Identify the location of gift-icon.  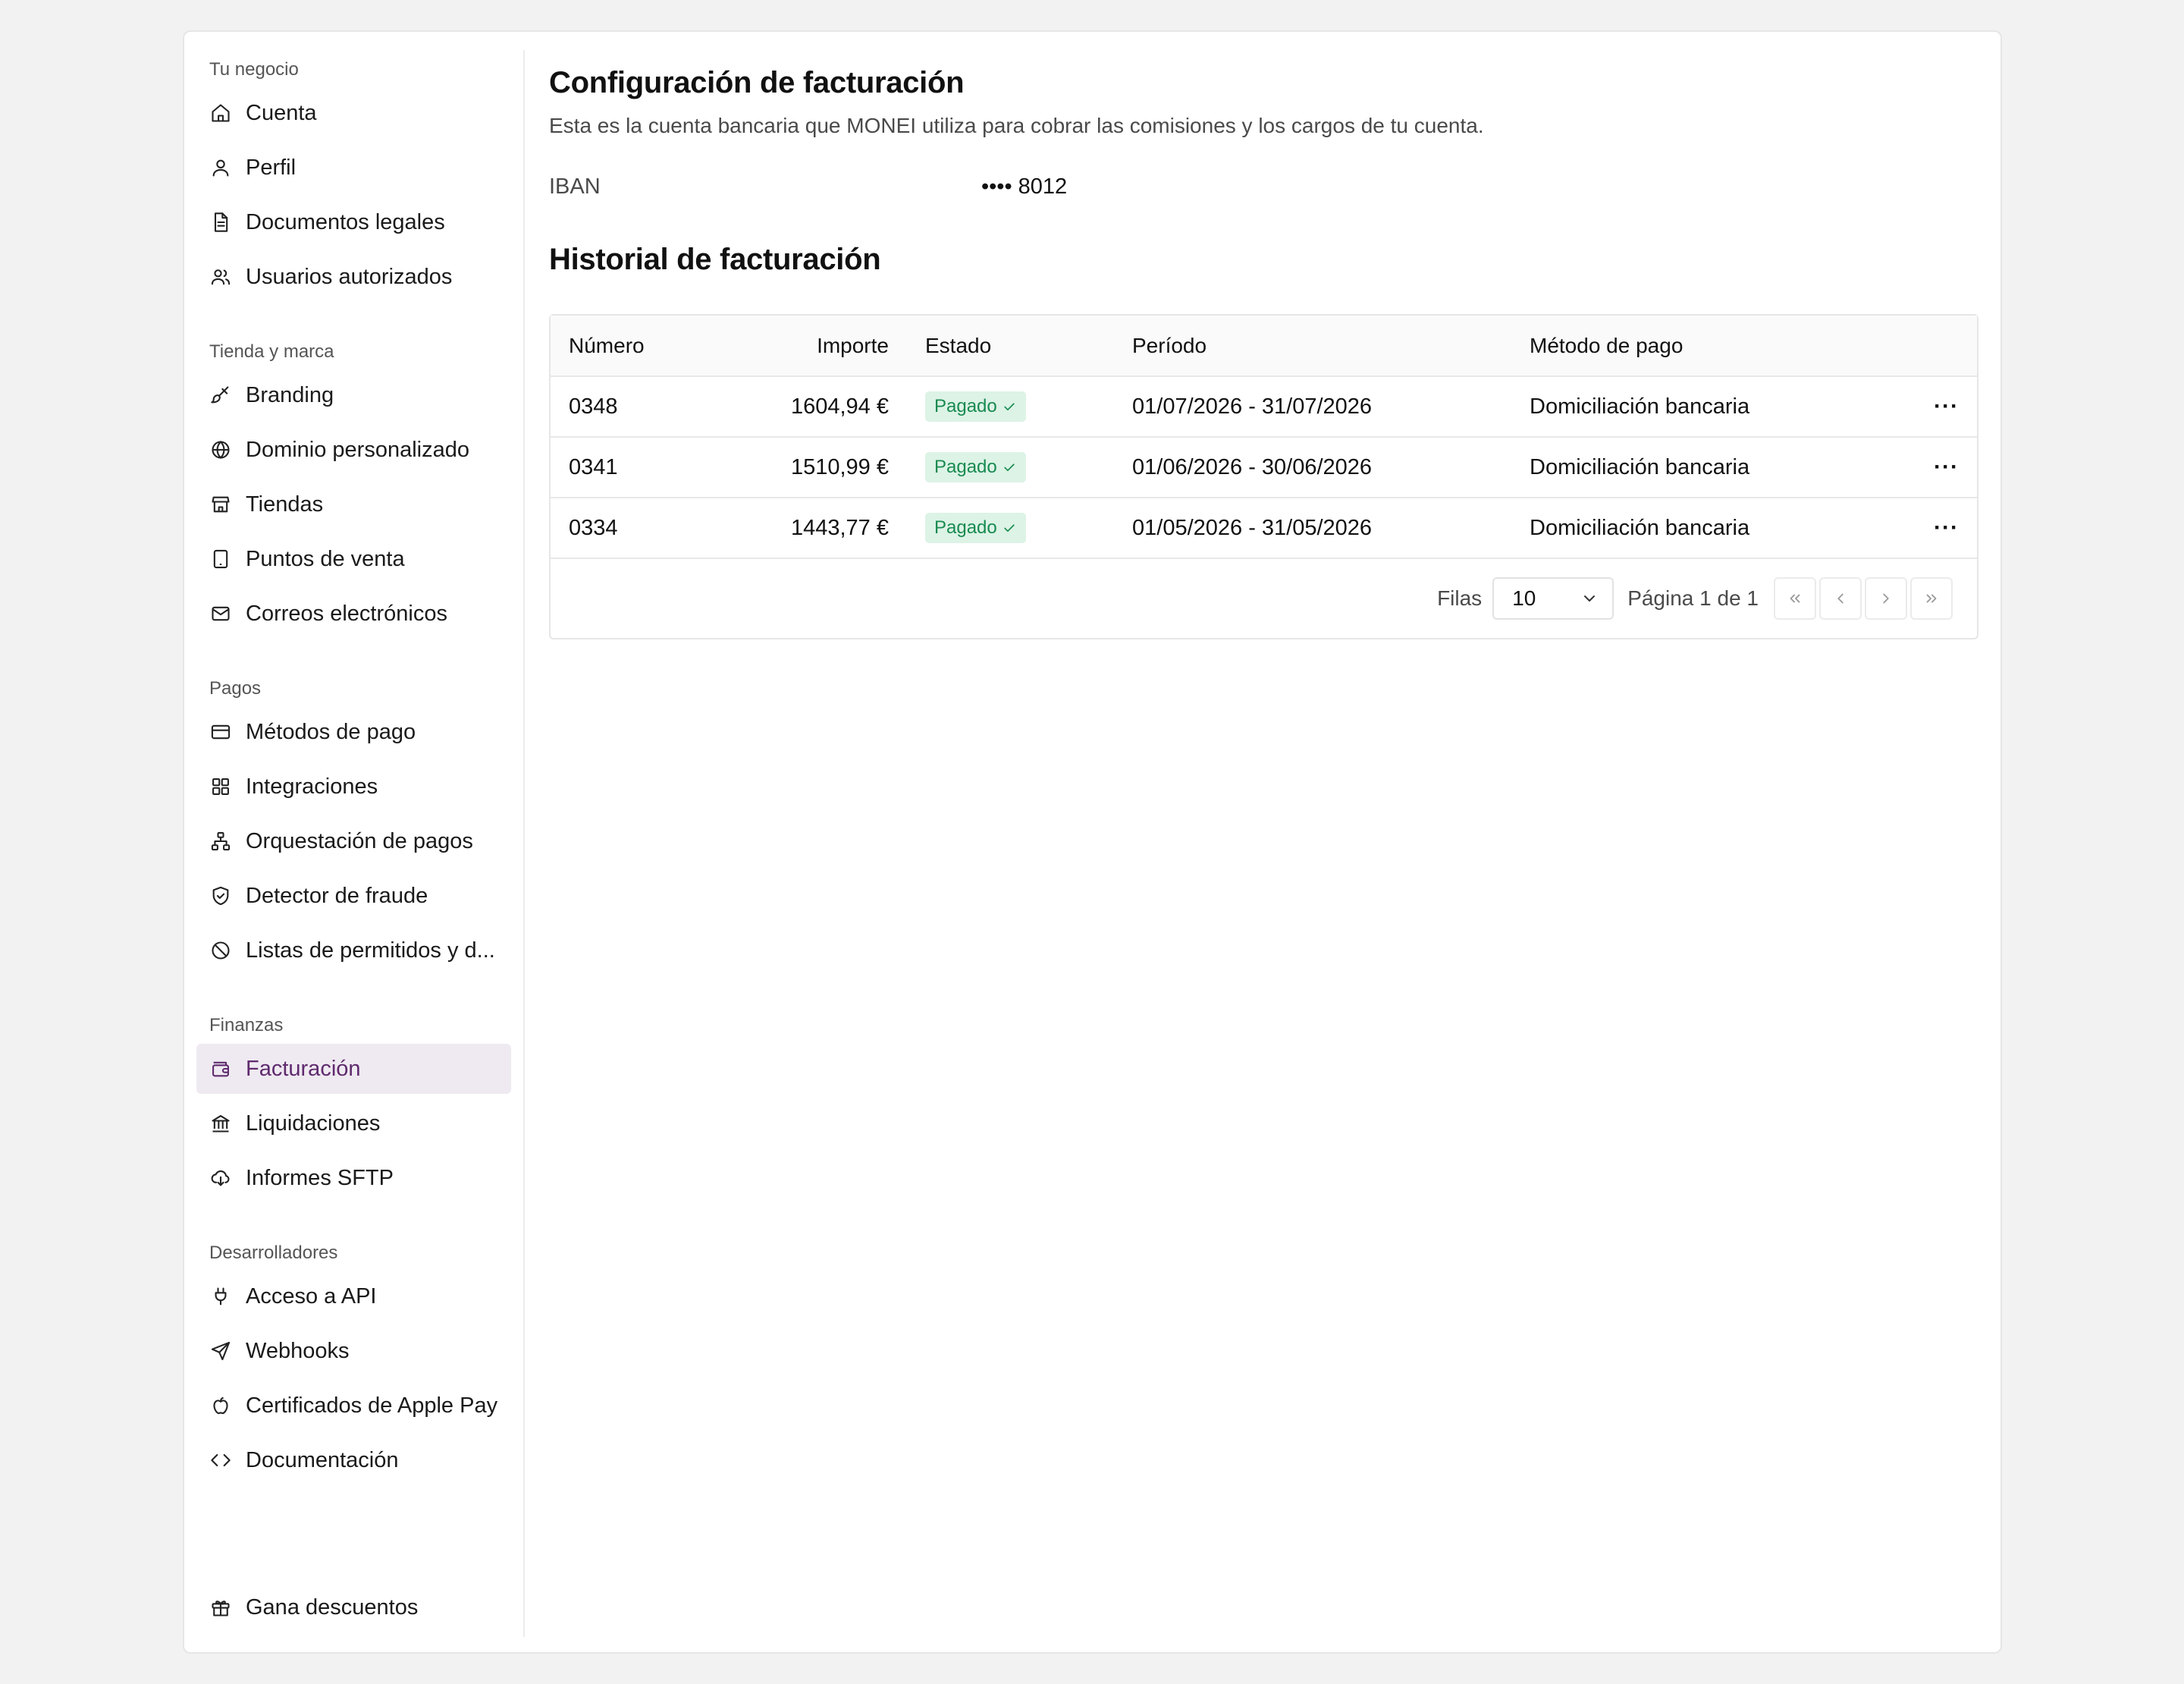
(220, 1608).